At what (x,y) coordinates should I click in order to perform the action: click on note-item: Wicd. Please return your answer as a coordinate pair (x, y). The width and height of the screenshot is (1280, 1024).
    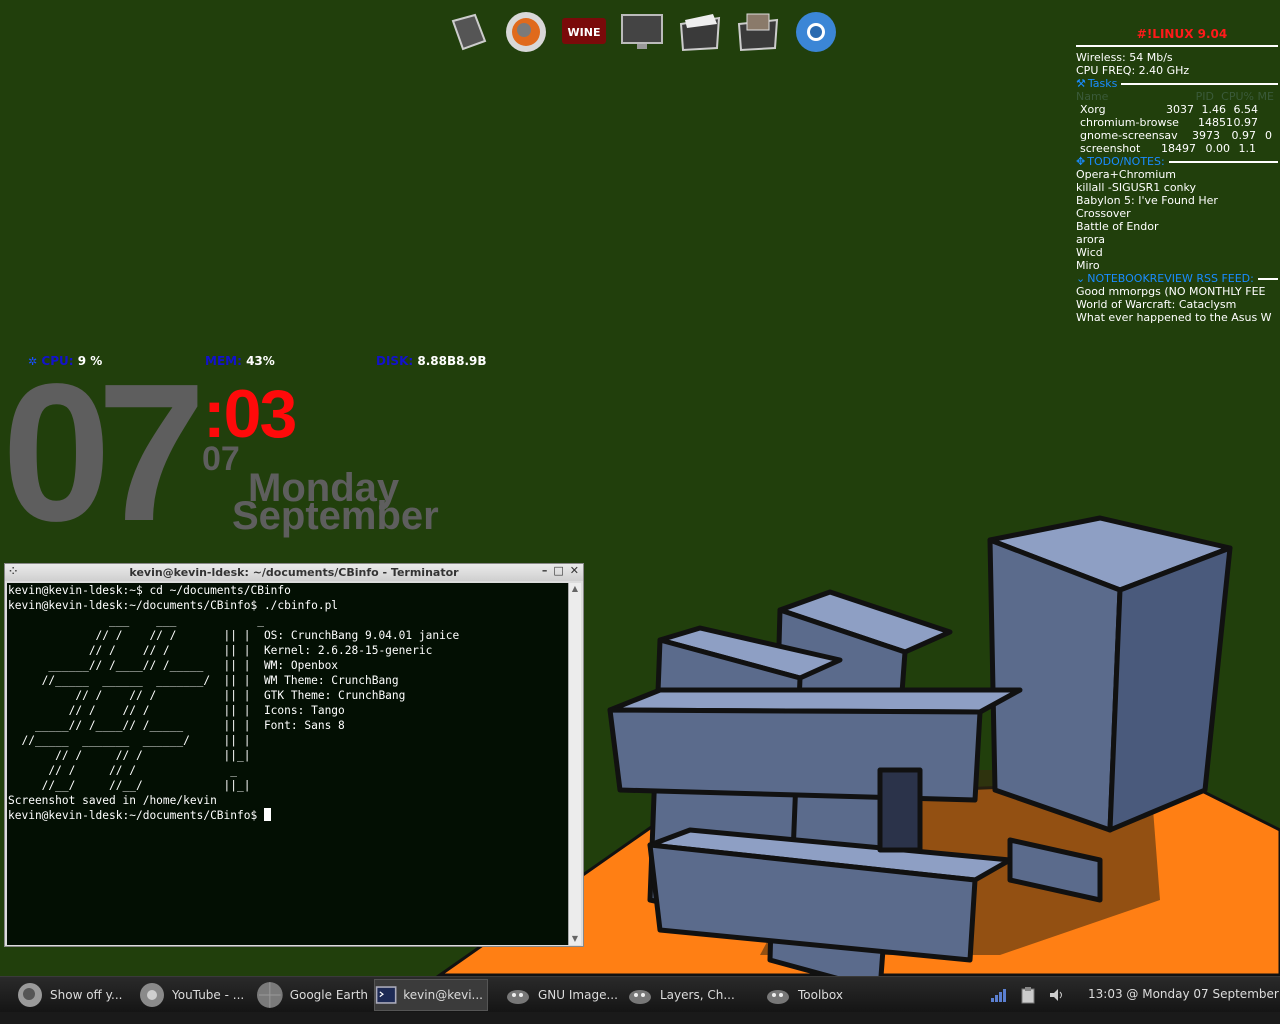
    Looking at the image, I should click on (1089, 252).